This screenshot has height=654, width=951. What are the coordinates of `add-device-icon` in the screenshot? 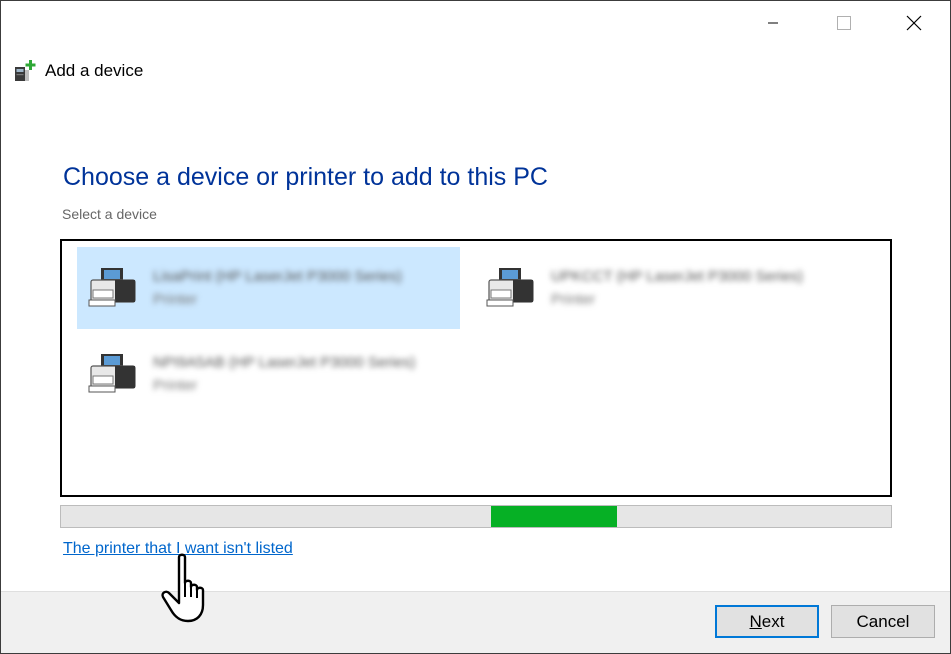 It's located at (25, 70).